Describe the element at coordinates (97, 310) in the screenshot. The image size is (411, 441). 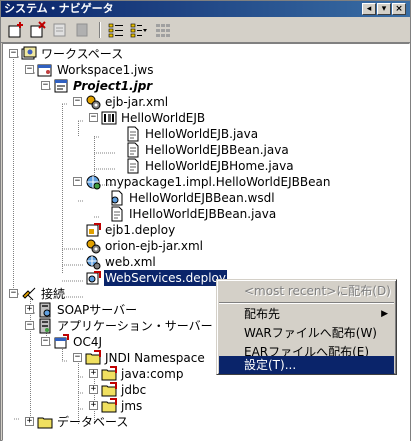
I see `tree-item-label: SOAPサーバー` at that location.